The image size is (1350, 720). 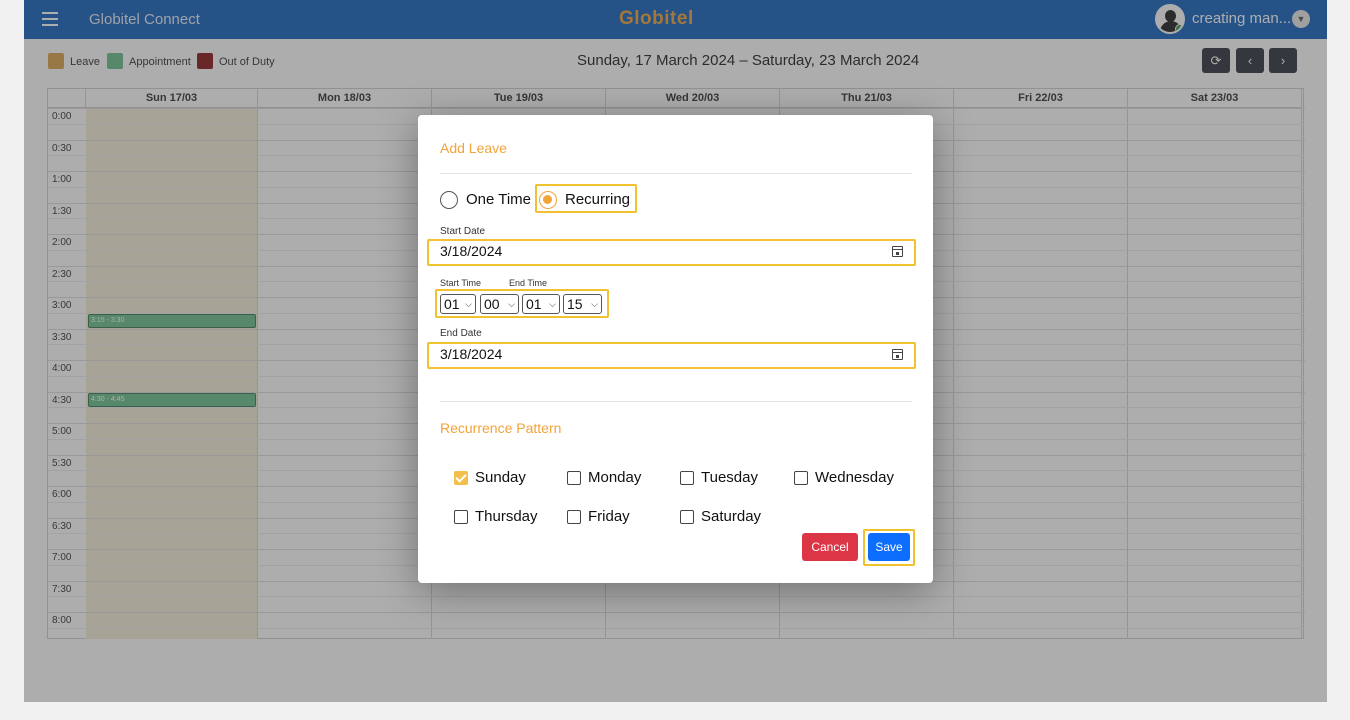 What do you see at coordinates (461, 283) in the screenshot?
I see `start-time-label: Start Time` at bounding box center [461, 283].